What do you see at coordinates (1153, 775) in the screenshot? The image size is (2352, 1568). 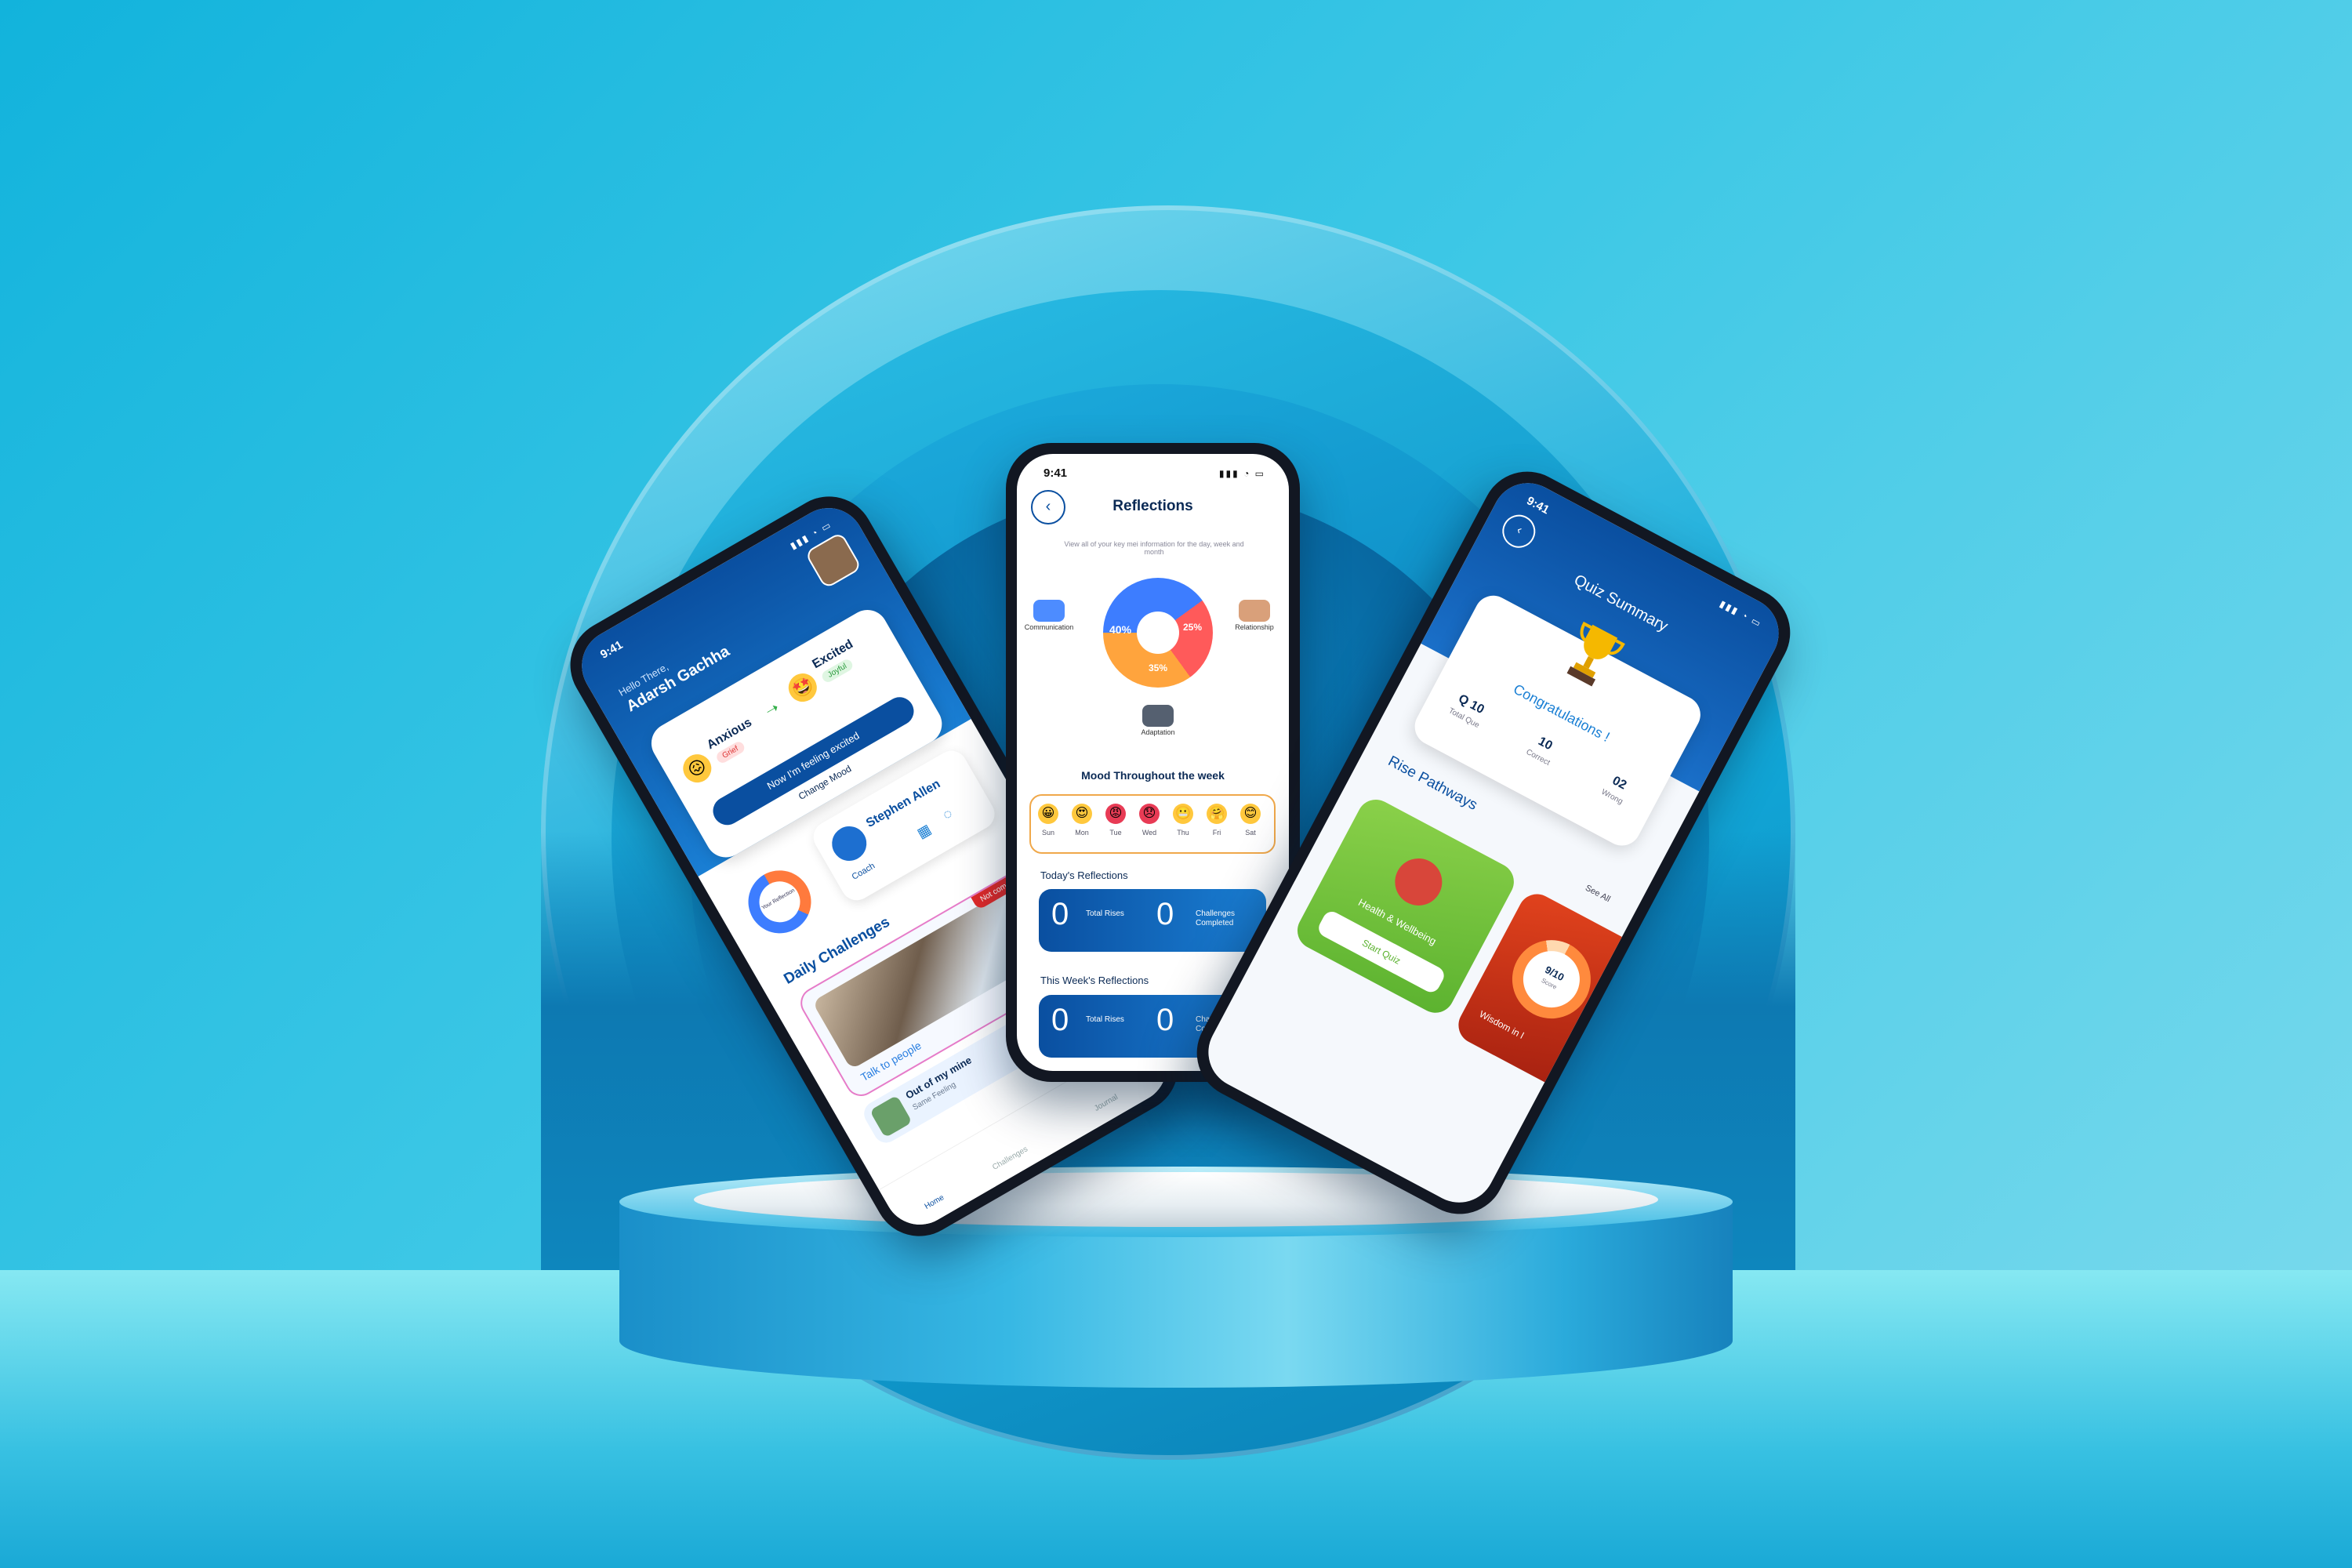 I see `week-mood-title: Mood Throughout the week` at bounding box center [1153, 775].